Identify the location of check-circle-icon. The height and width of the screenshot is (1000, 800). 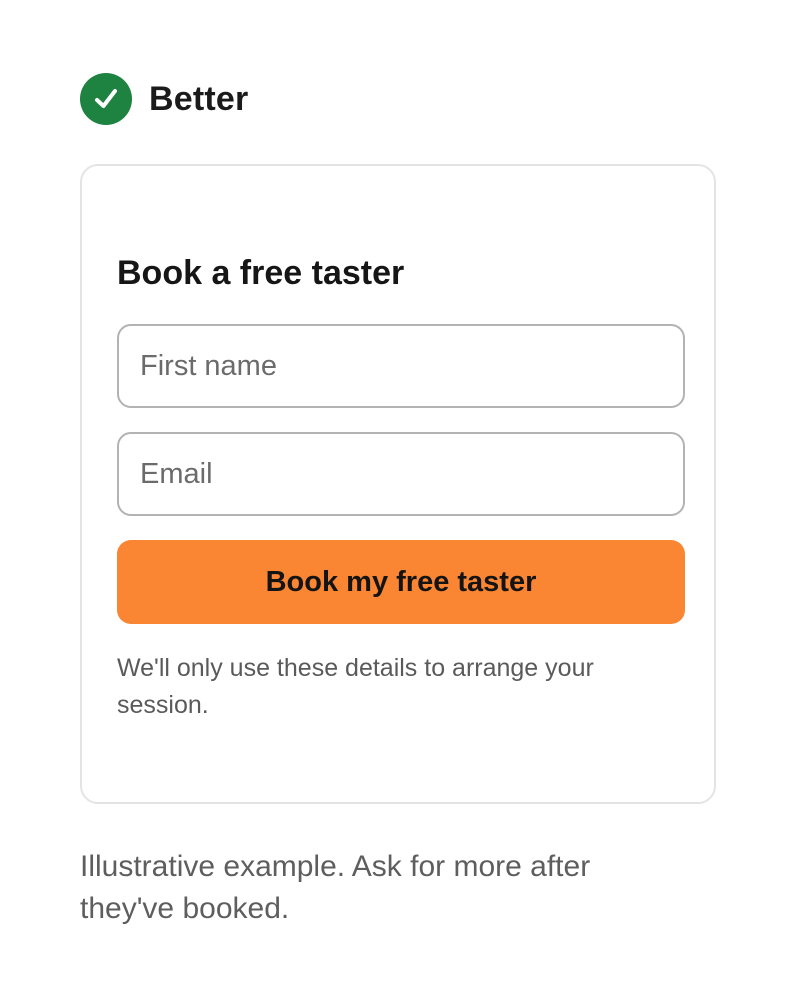
(106, 99).